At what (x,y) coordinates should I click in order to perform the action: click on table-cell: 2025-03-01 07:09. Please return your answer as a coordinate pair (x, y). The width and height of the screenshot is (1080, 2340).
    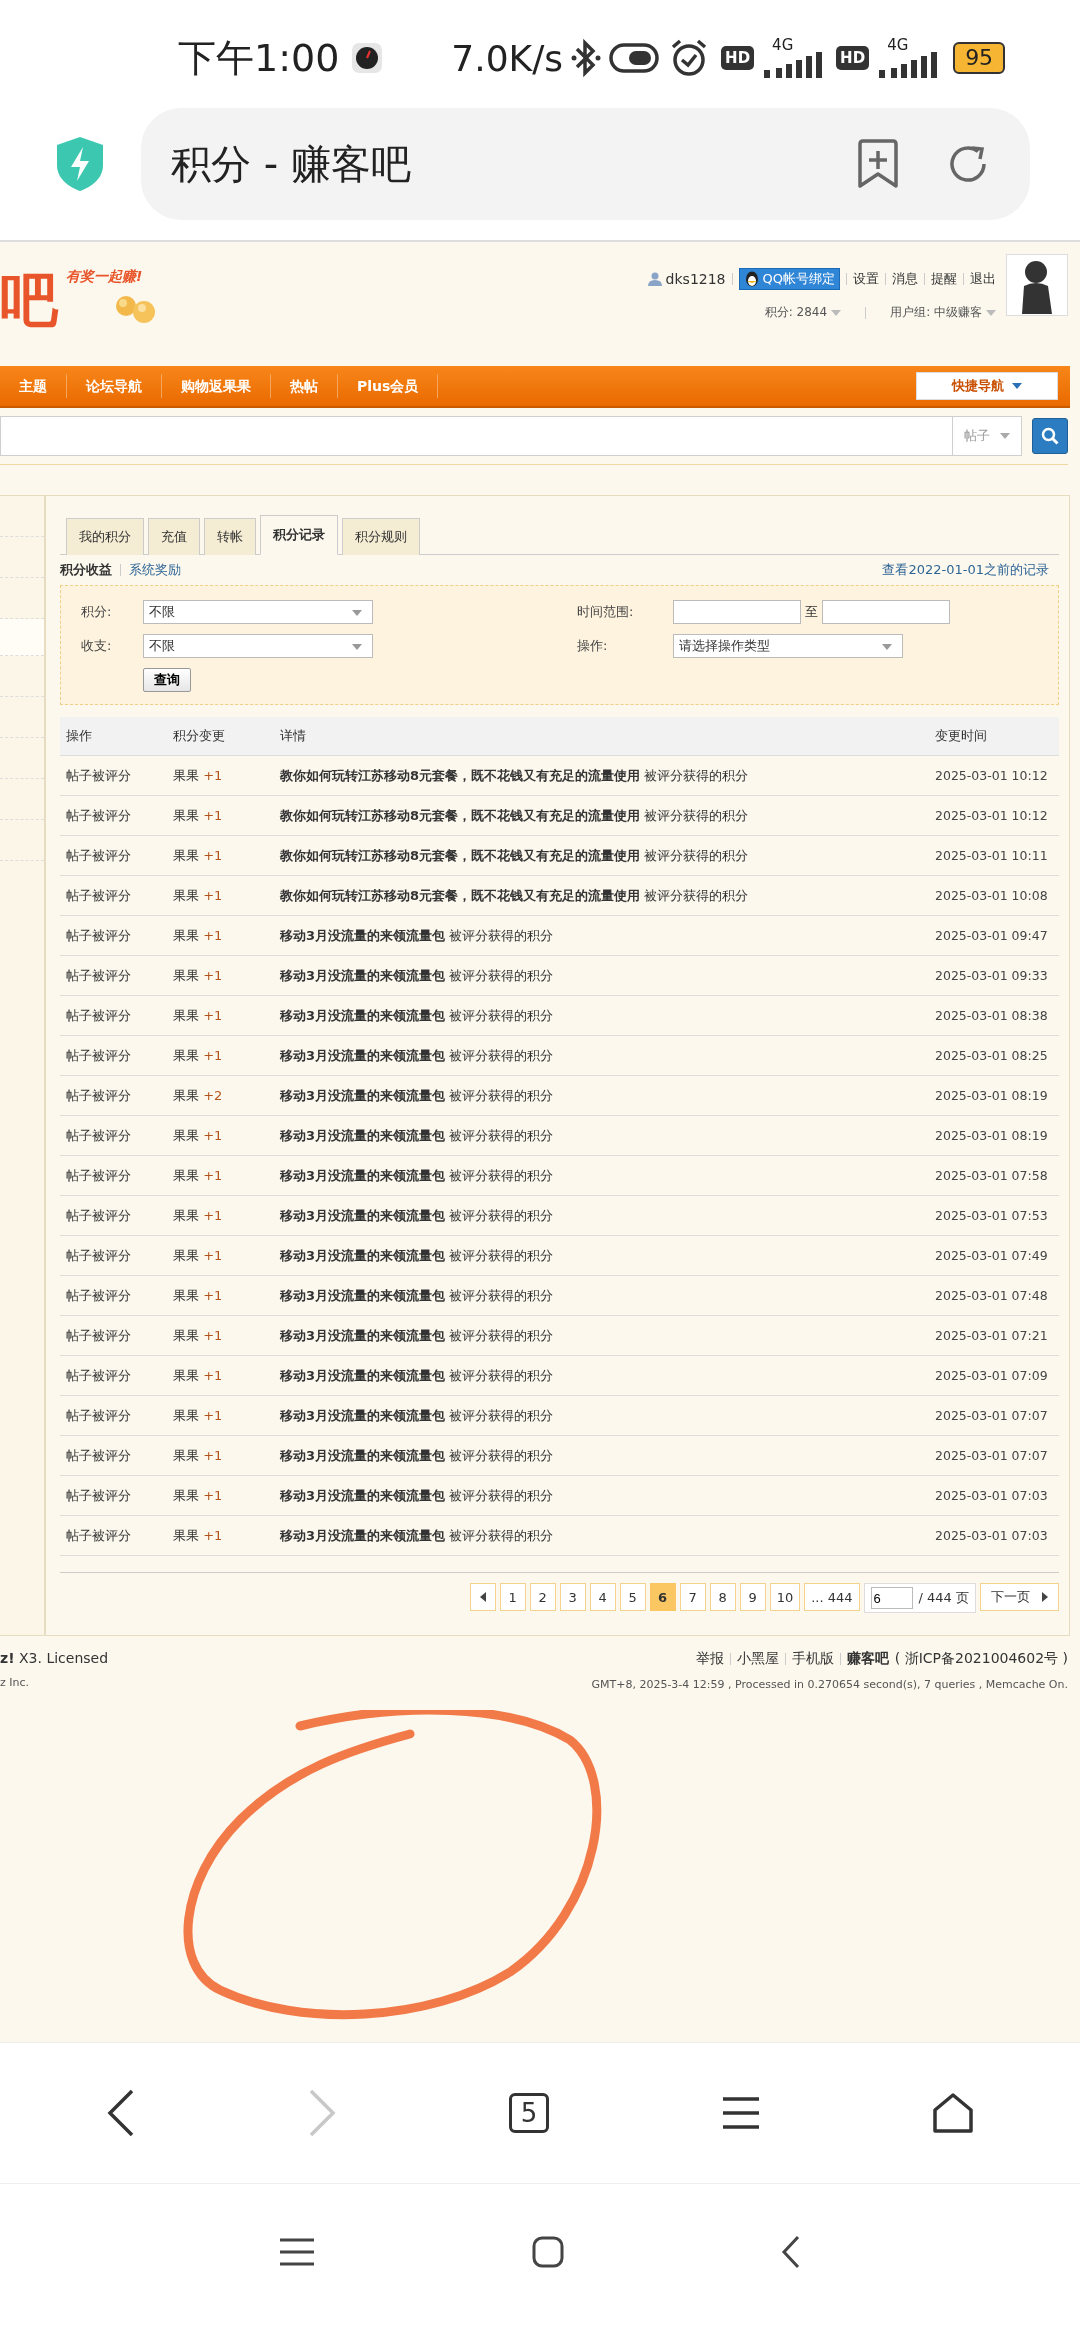
    Looking at the image, I should click on (994, 1375).